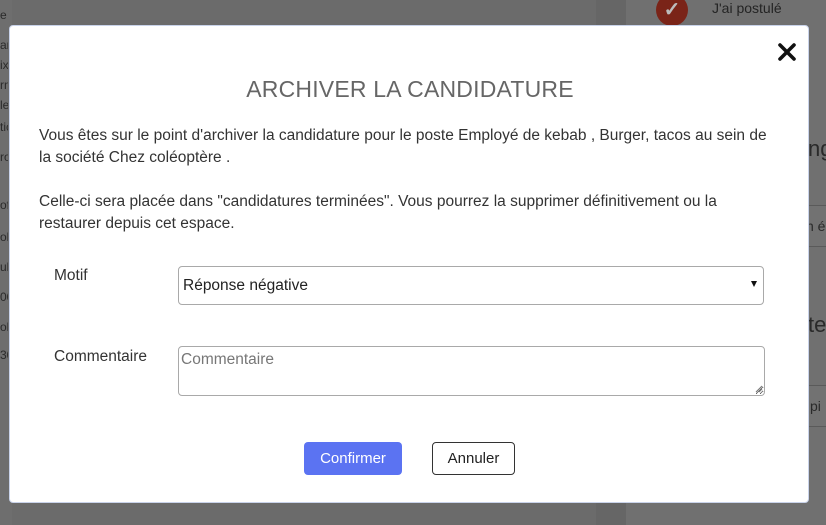 This screenshot has width=826, height=525. Describe the element at coordinates (754, 284) in the screenshot. I see `dropdown-arrow-icon` at that location.